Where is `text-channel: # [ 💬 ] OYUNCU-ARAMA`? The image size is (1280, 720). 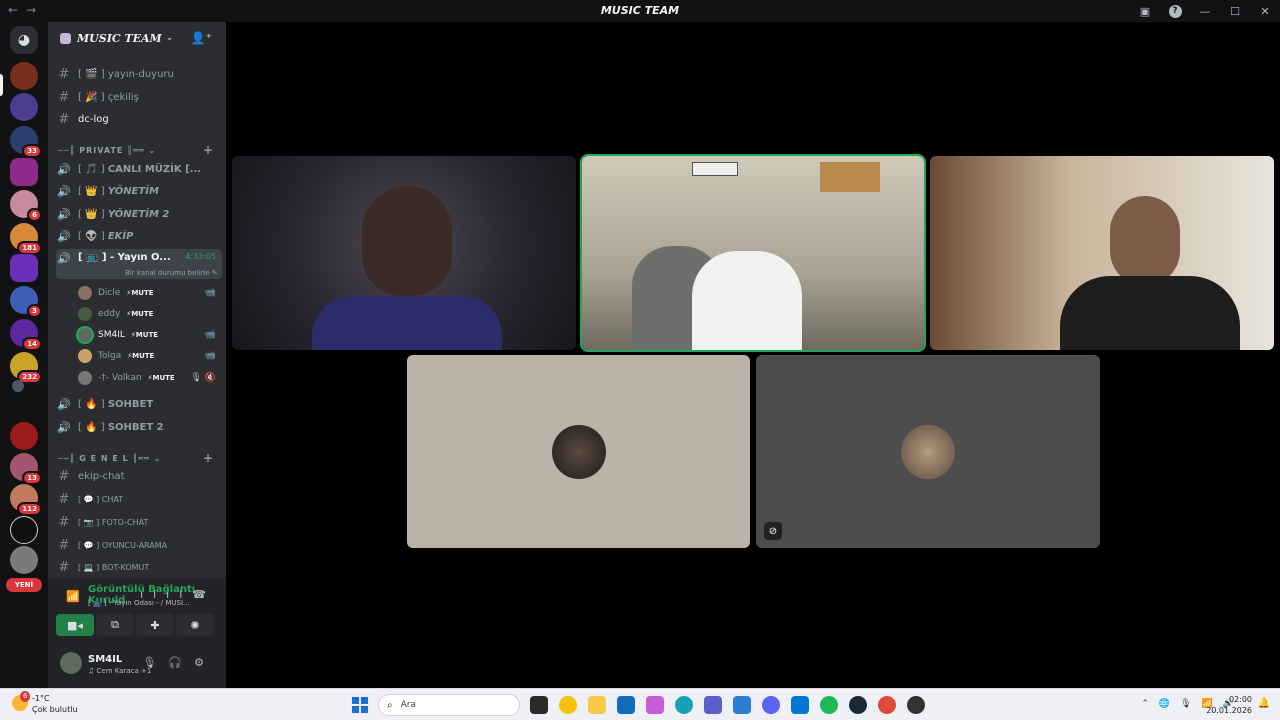 text-channel: # [ 💬 ] OYUNCU-ARAMA is located at coordinates (139, 545).